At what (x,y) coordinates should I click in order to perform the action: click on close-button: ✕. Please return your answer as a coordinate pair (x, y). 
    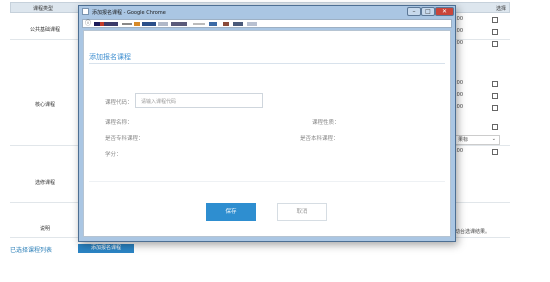
    Looking at the image, I should click on (444, 11).